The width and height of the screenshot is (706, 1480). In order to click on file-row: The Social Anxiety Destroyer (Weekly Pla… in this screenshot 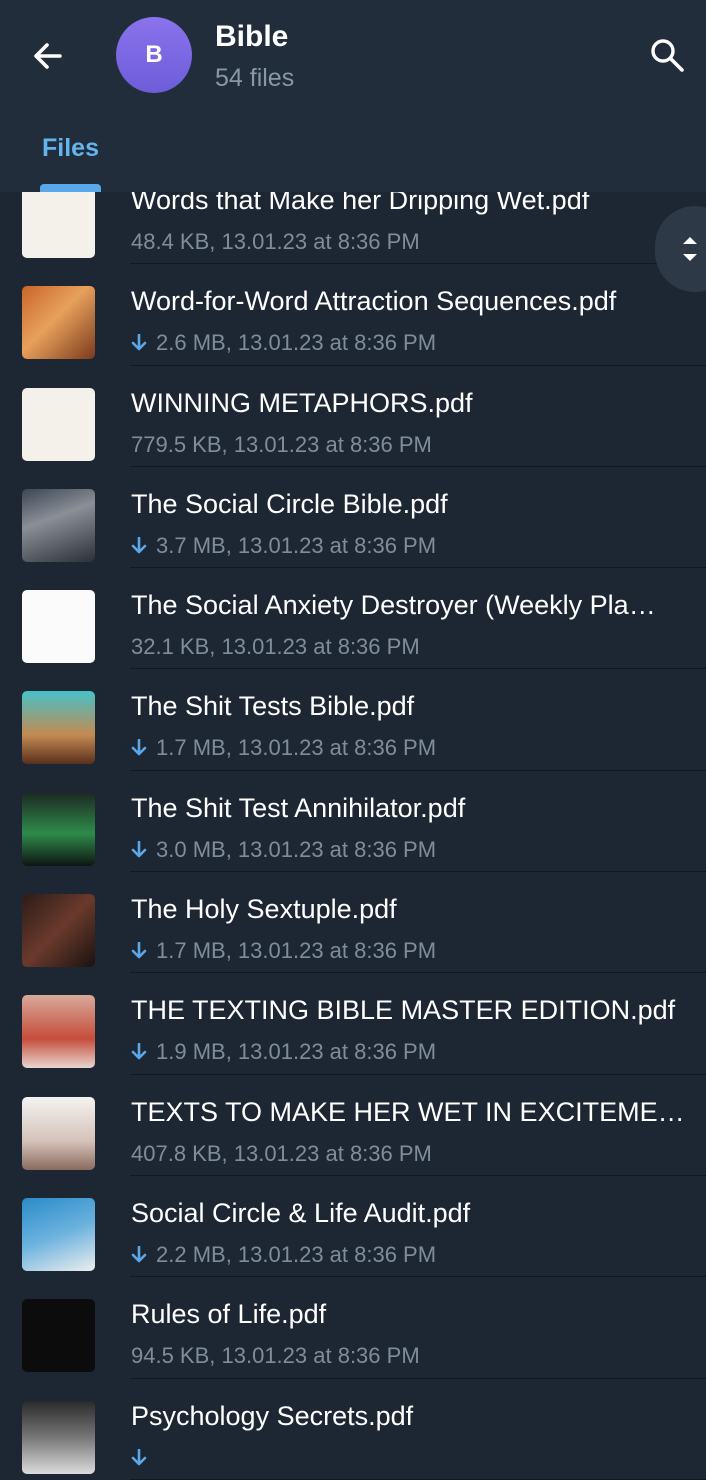, I will do `click(353, 619)`.